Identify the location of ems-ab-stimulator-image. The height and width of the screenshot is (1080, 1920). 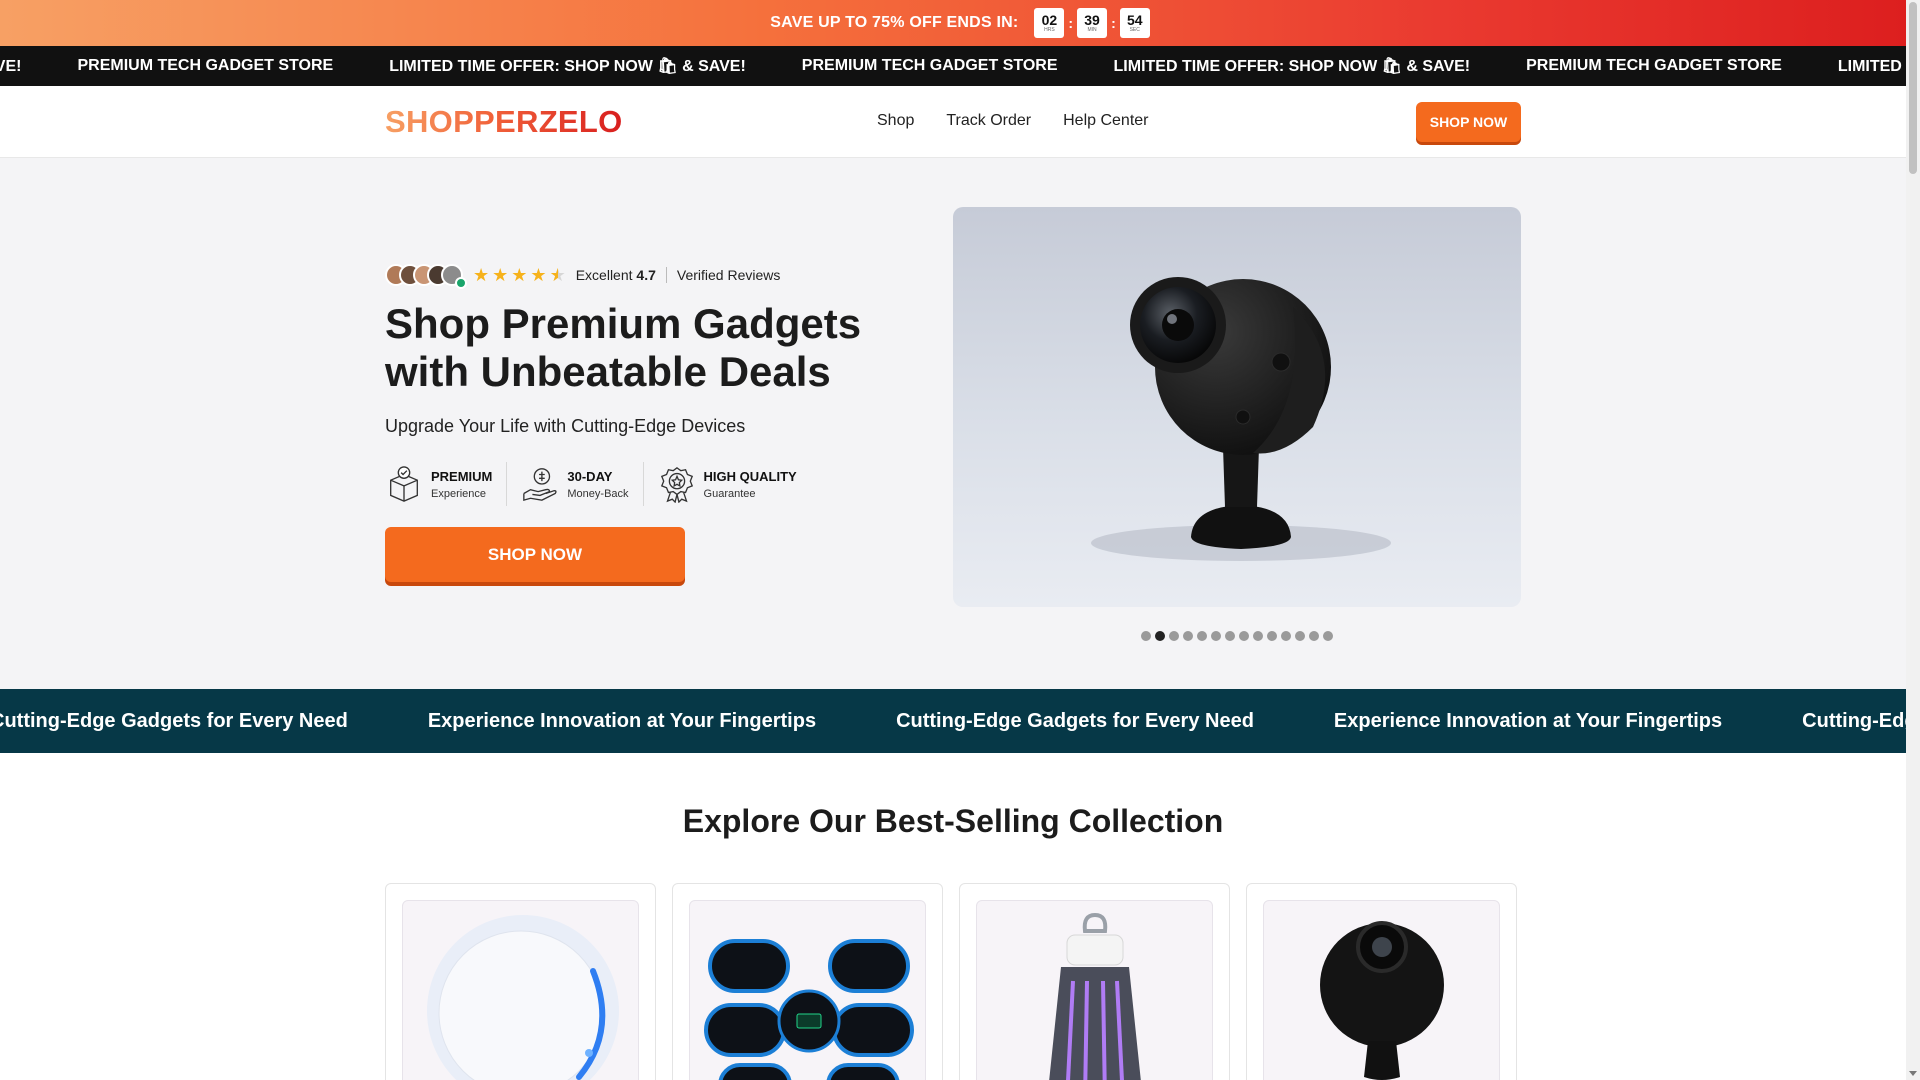
(809, 1009).